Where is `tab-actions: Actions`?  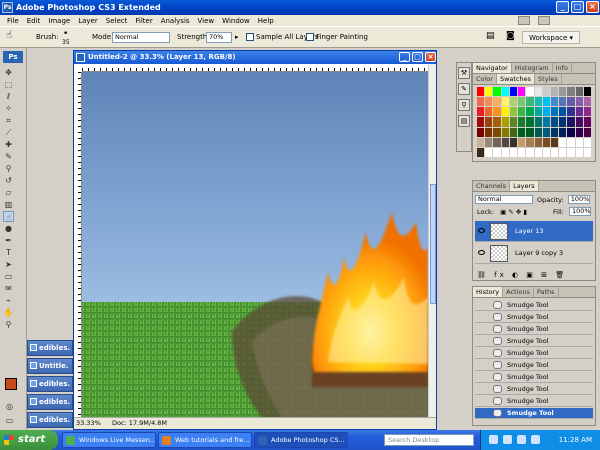 tab-actions: Actions is located at coordinates (518, 292).